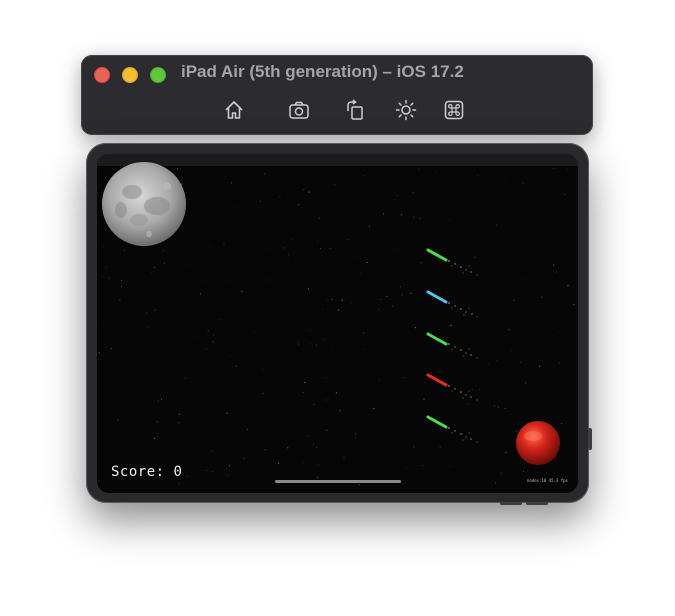 The height and width of the screenshot is (616, 675). What do you see at coordinates (158, 75) in the screenshot?
I see `zoom-button` at bounding box center [158, 75].